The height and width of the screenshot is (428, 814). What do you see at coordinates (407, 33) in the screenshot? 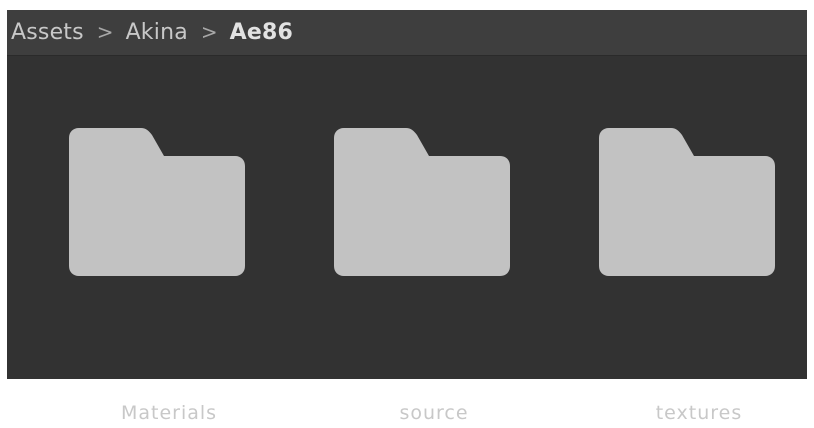
I see `breadcrumb: Assets > Akina > Ae86` at bounding box center [407, 33].